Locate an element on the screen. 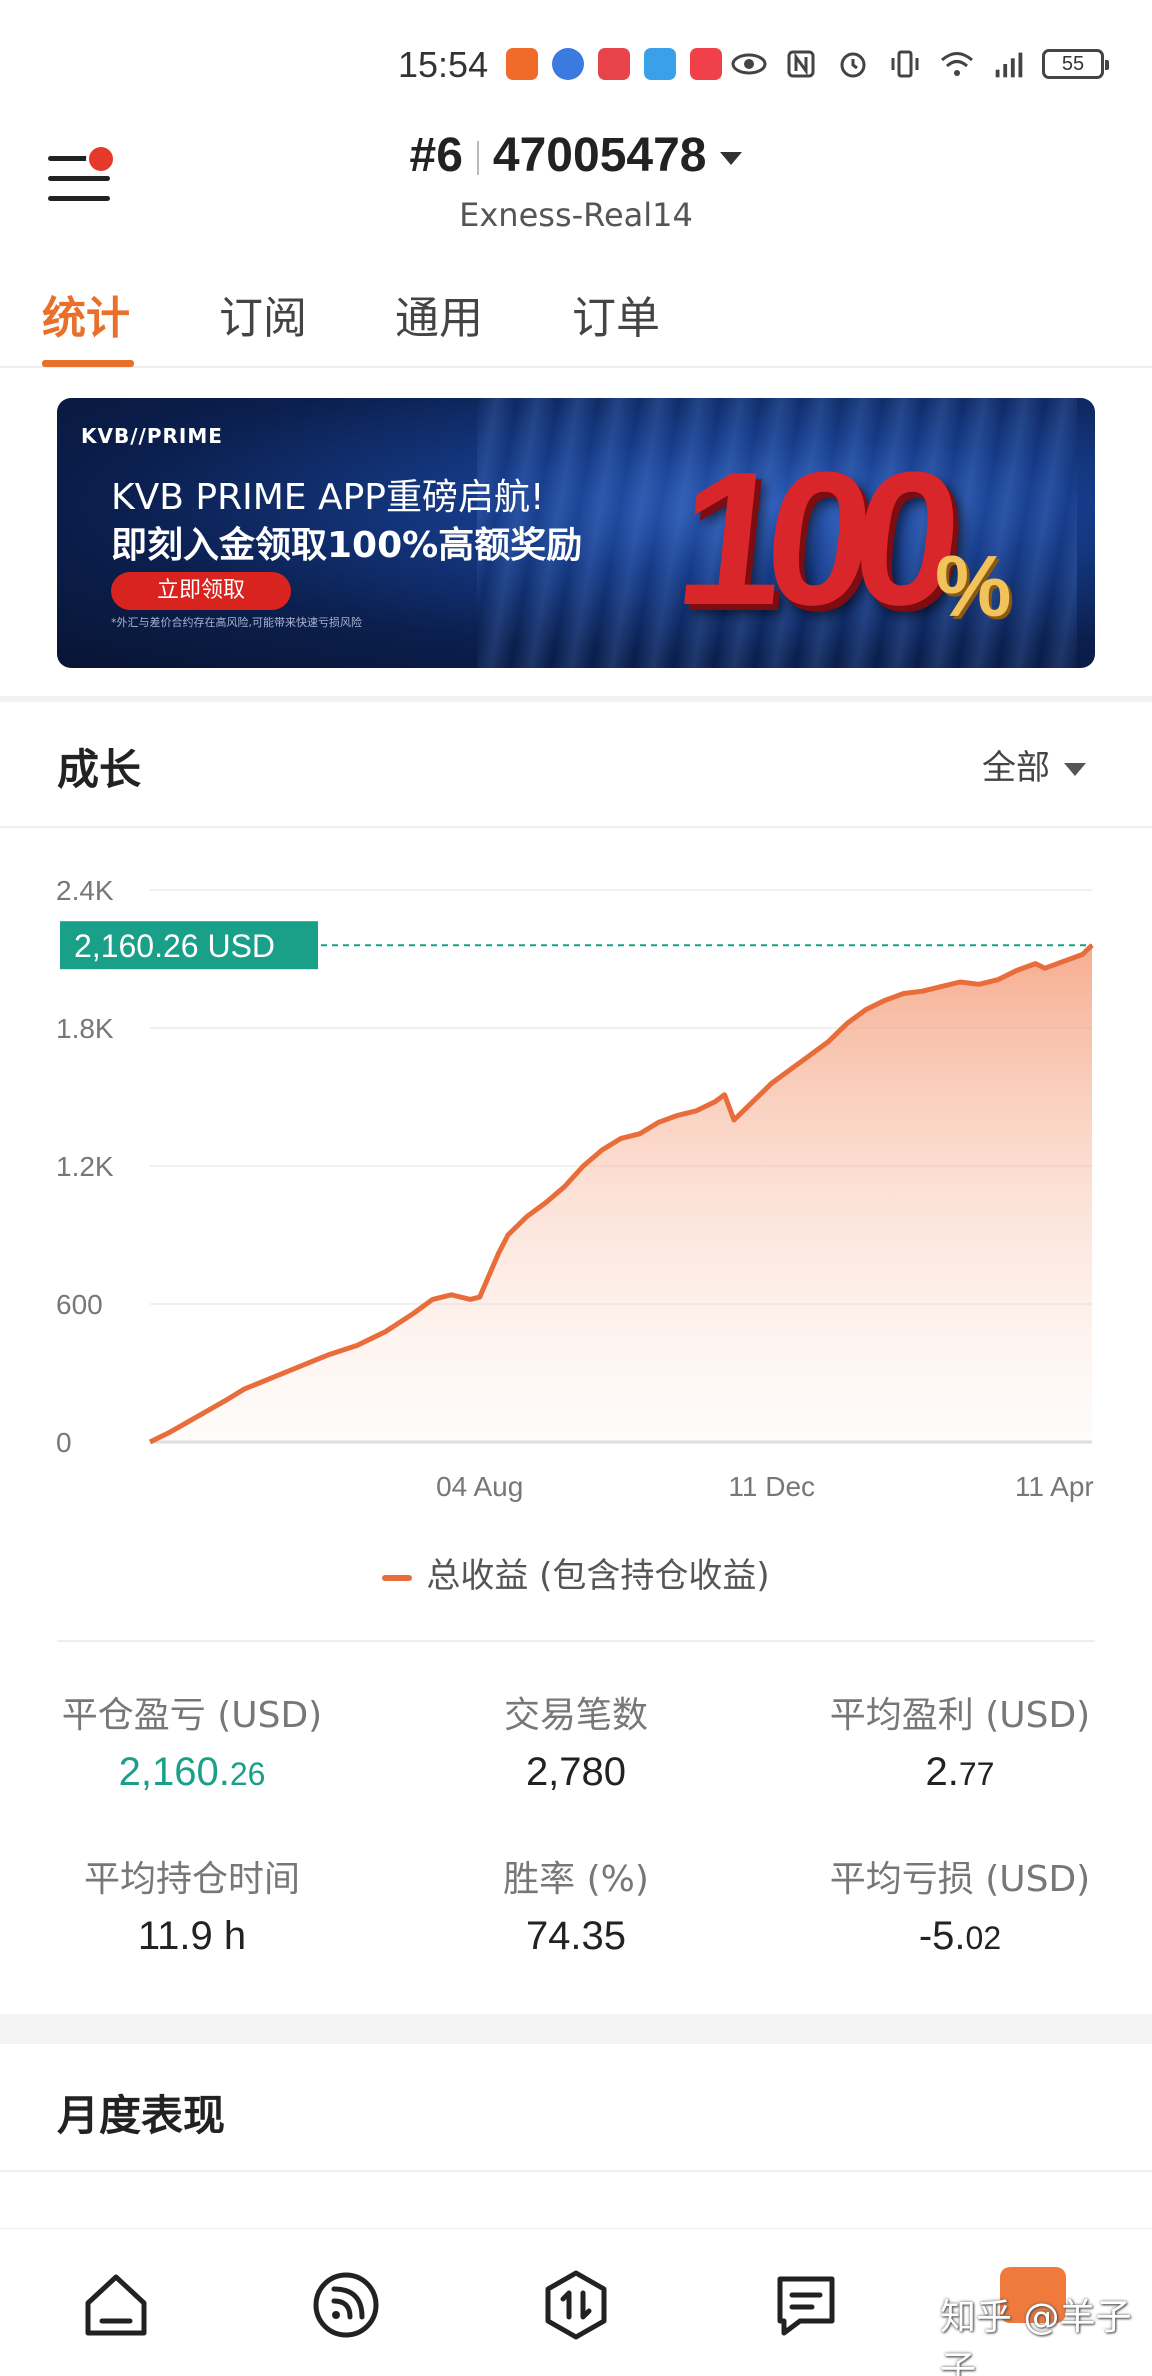  active-tab-indicator is located at coordinates (88, 363).